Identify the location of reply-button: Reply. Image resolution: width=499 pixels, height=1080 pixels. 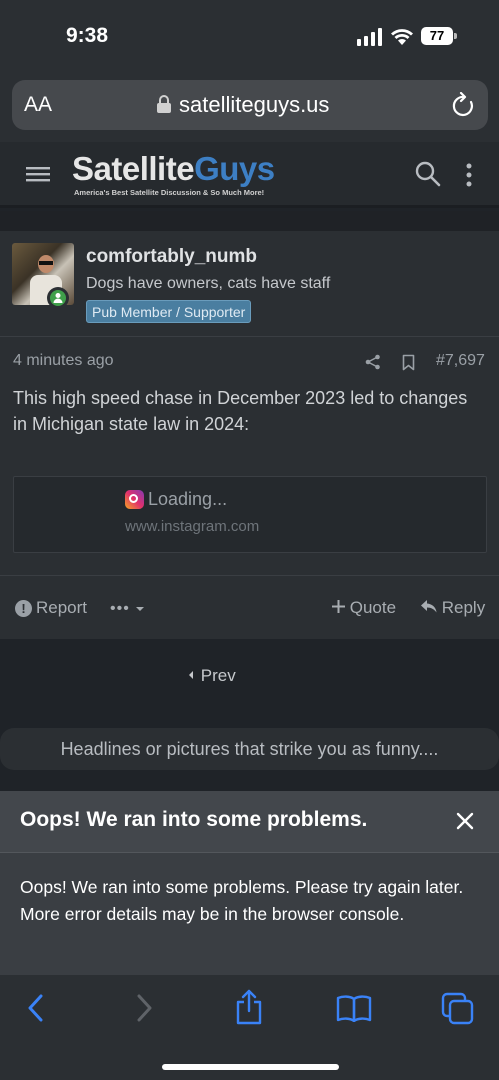
(453, 608).